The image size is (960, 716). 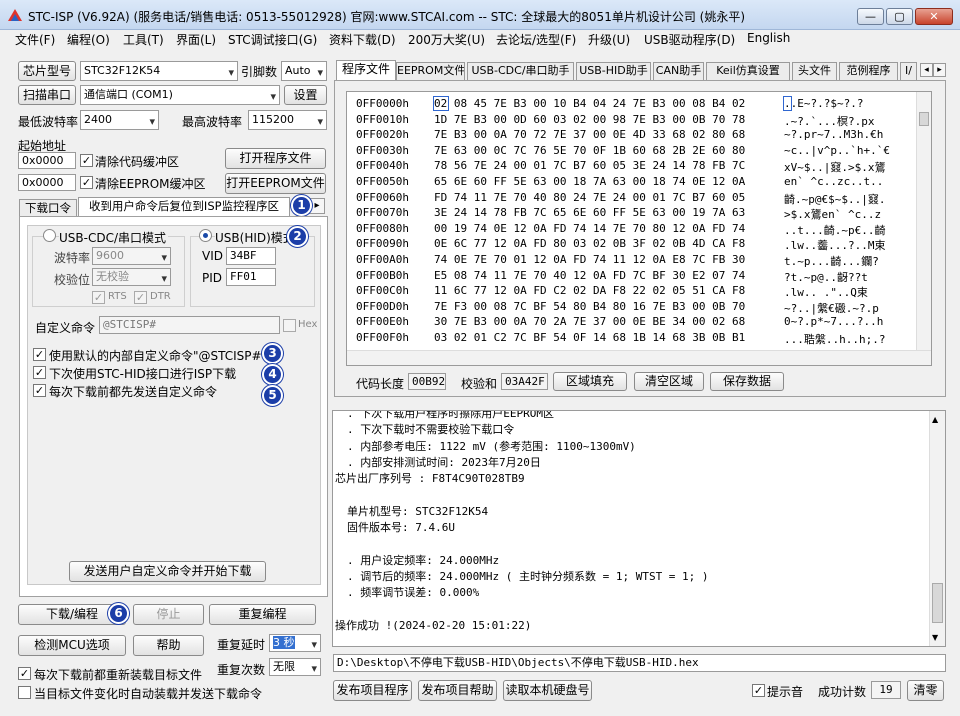 What do you see at coordinates (937, 528) in the screenshot?
I see `log-scrollbar: ▲ ▼` at bounding box center [937, 528].